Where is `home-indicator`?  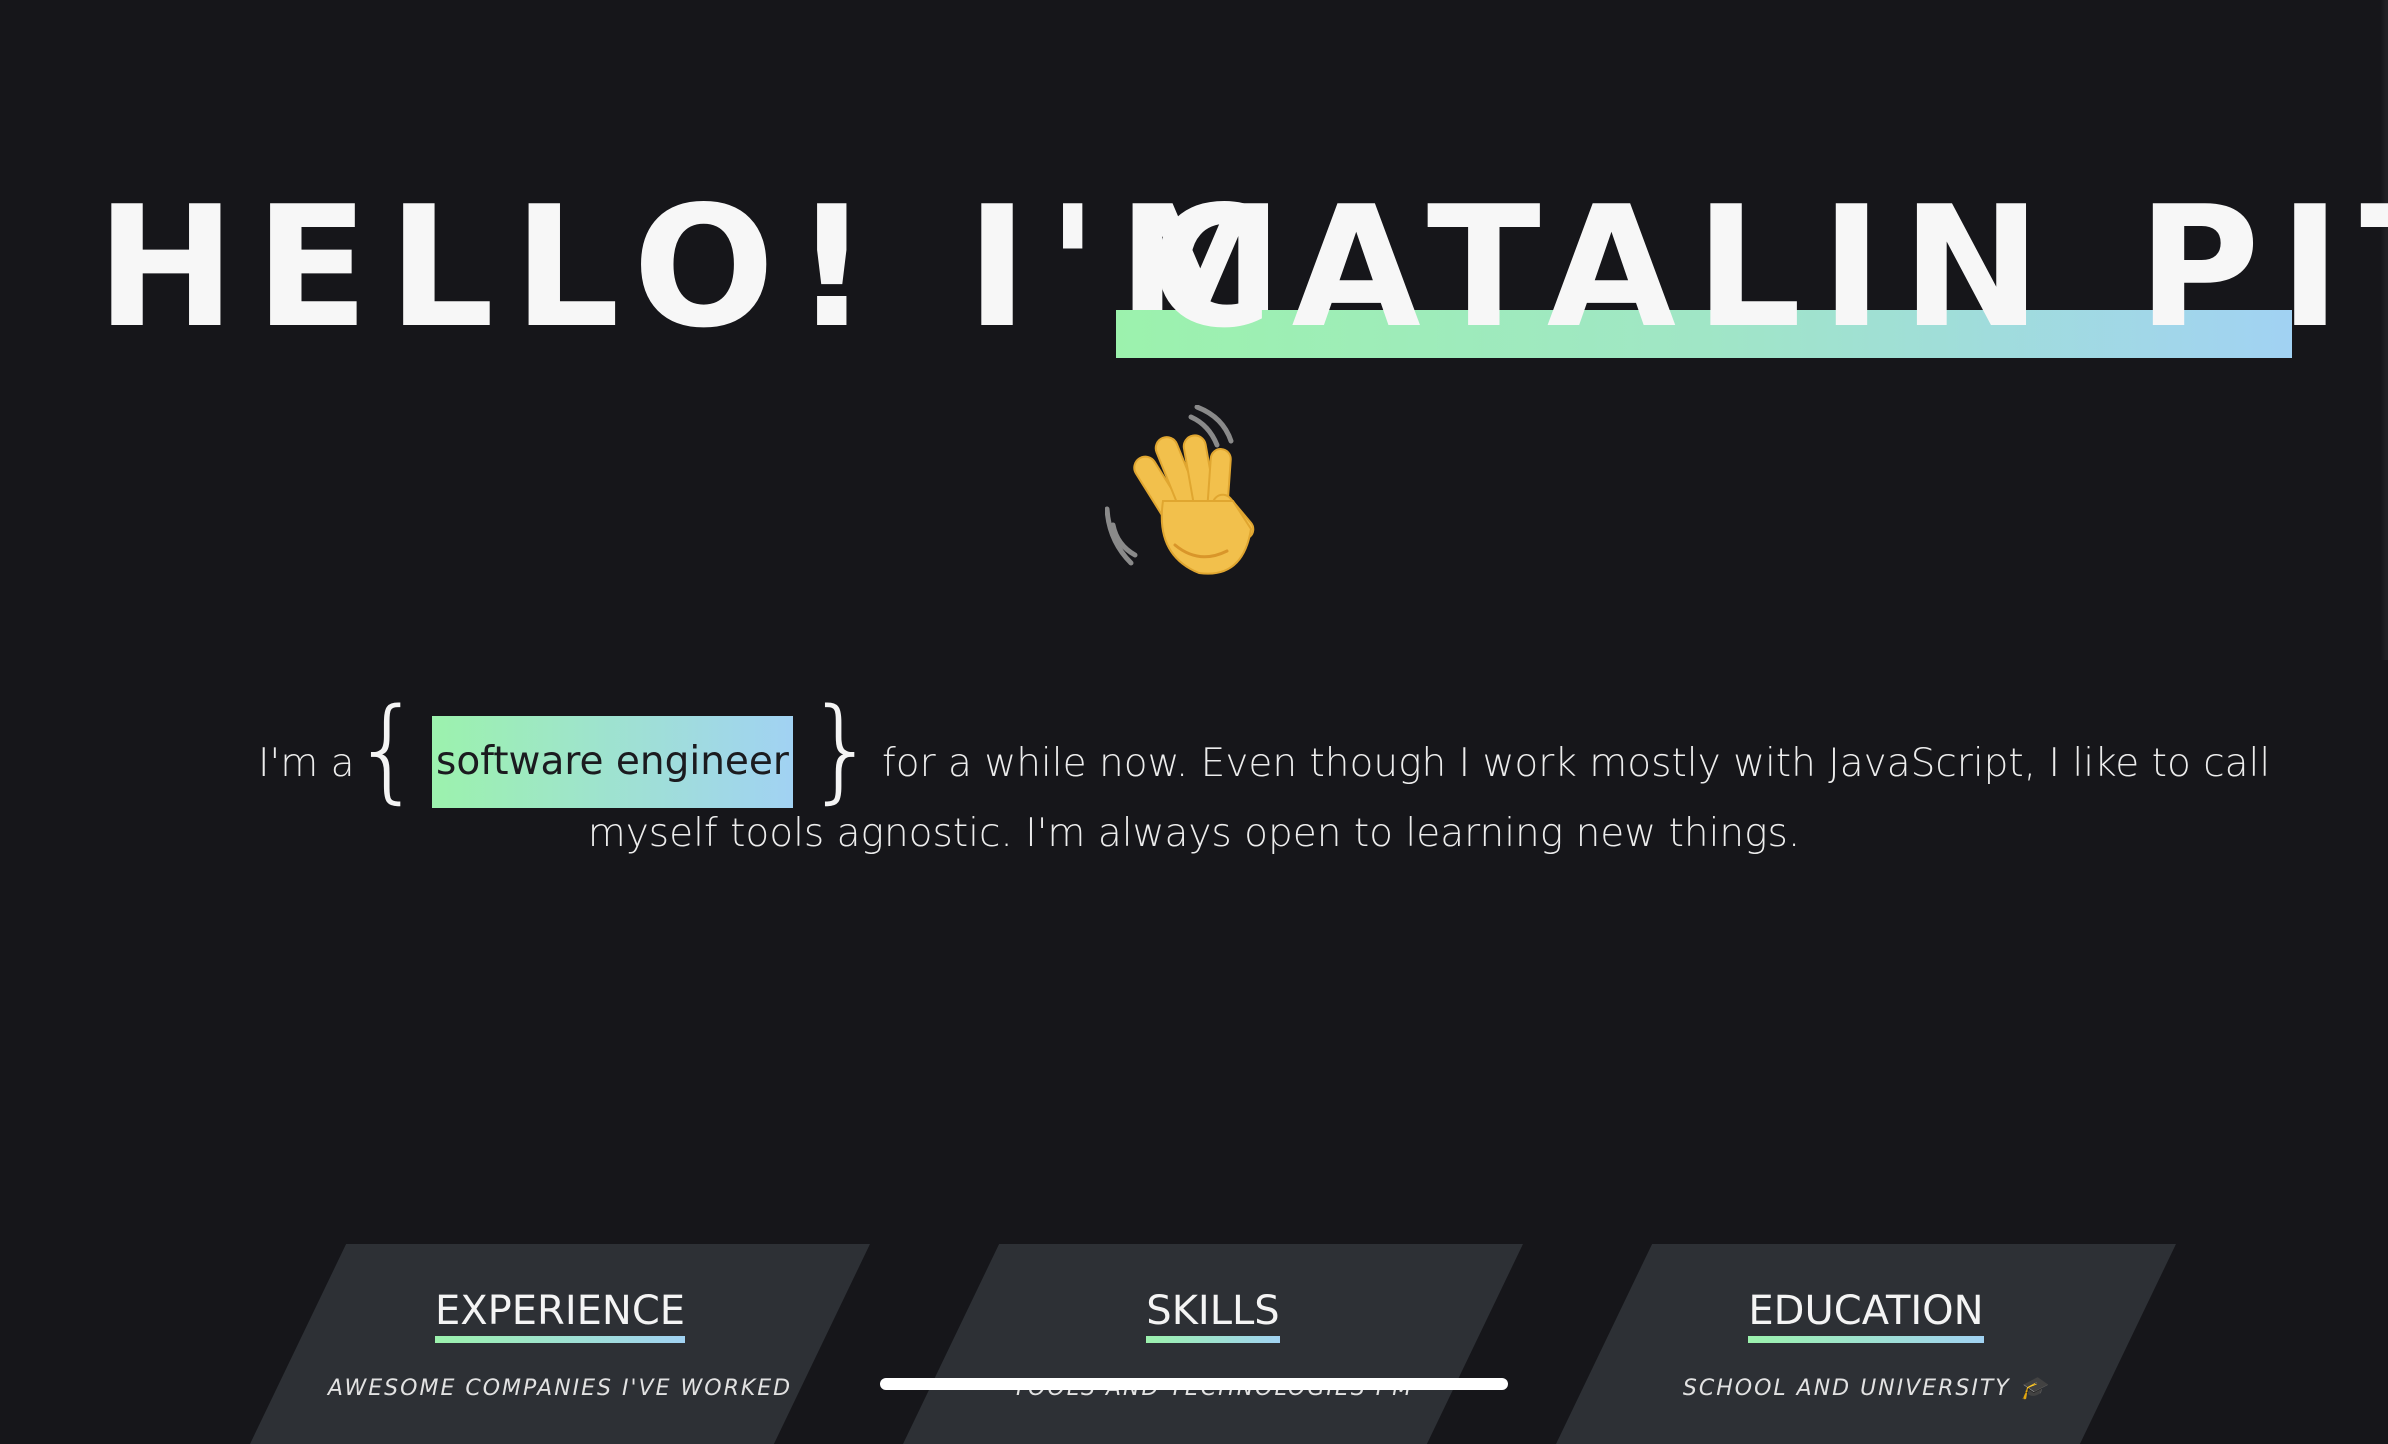 home-indicator is located at coordinates (1194, 1384).